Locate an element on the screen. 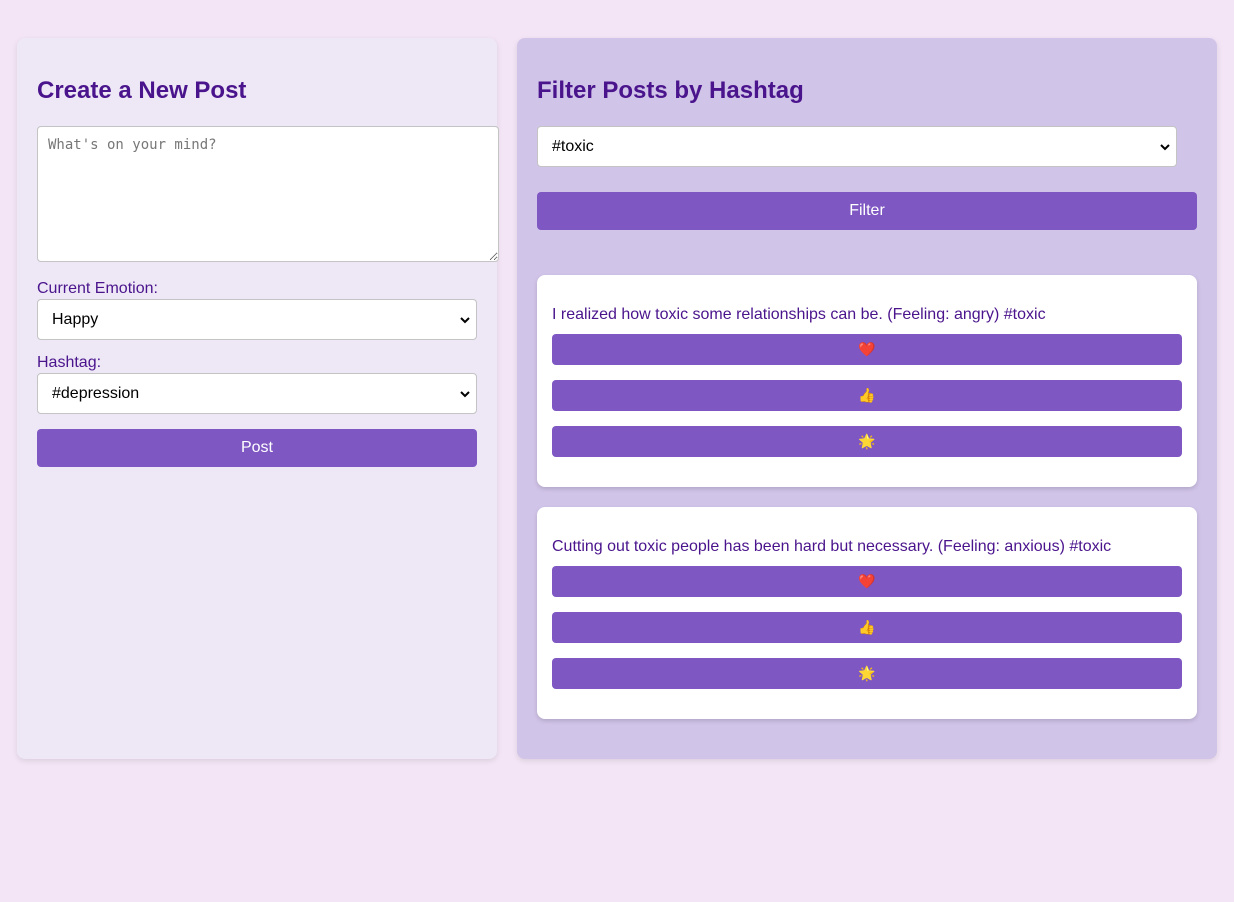 This screenshot has height=902, width=1234. filter-title: Filter Posts by Hashtag is located at coordinates (670, 90).